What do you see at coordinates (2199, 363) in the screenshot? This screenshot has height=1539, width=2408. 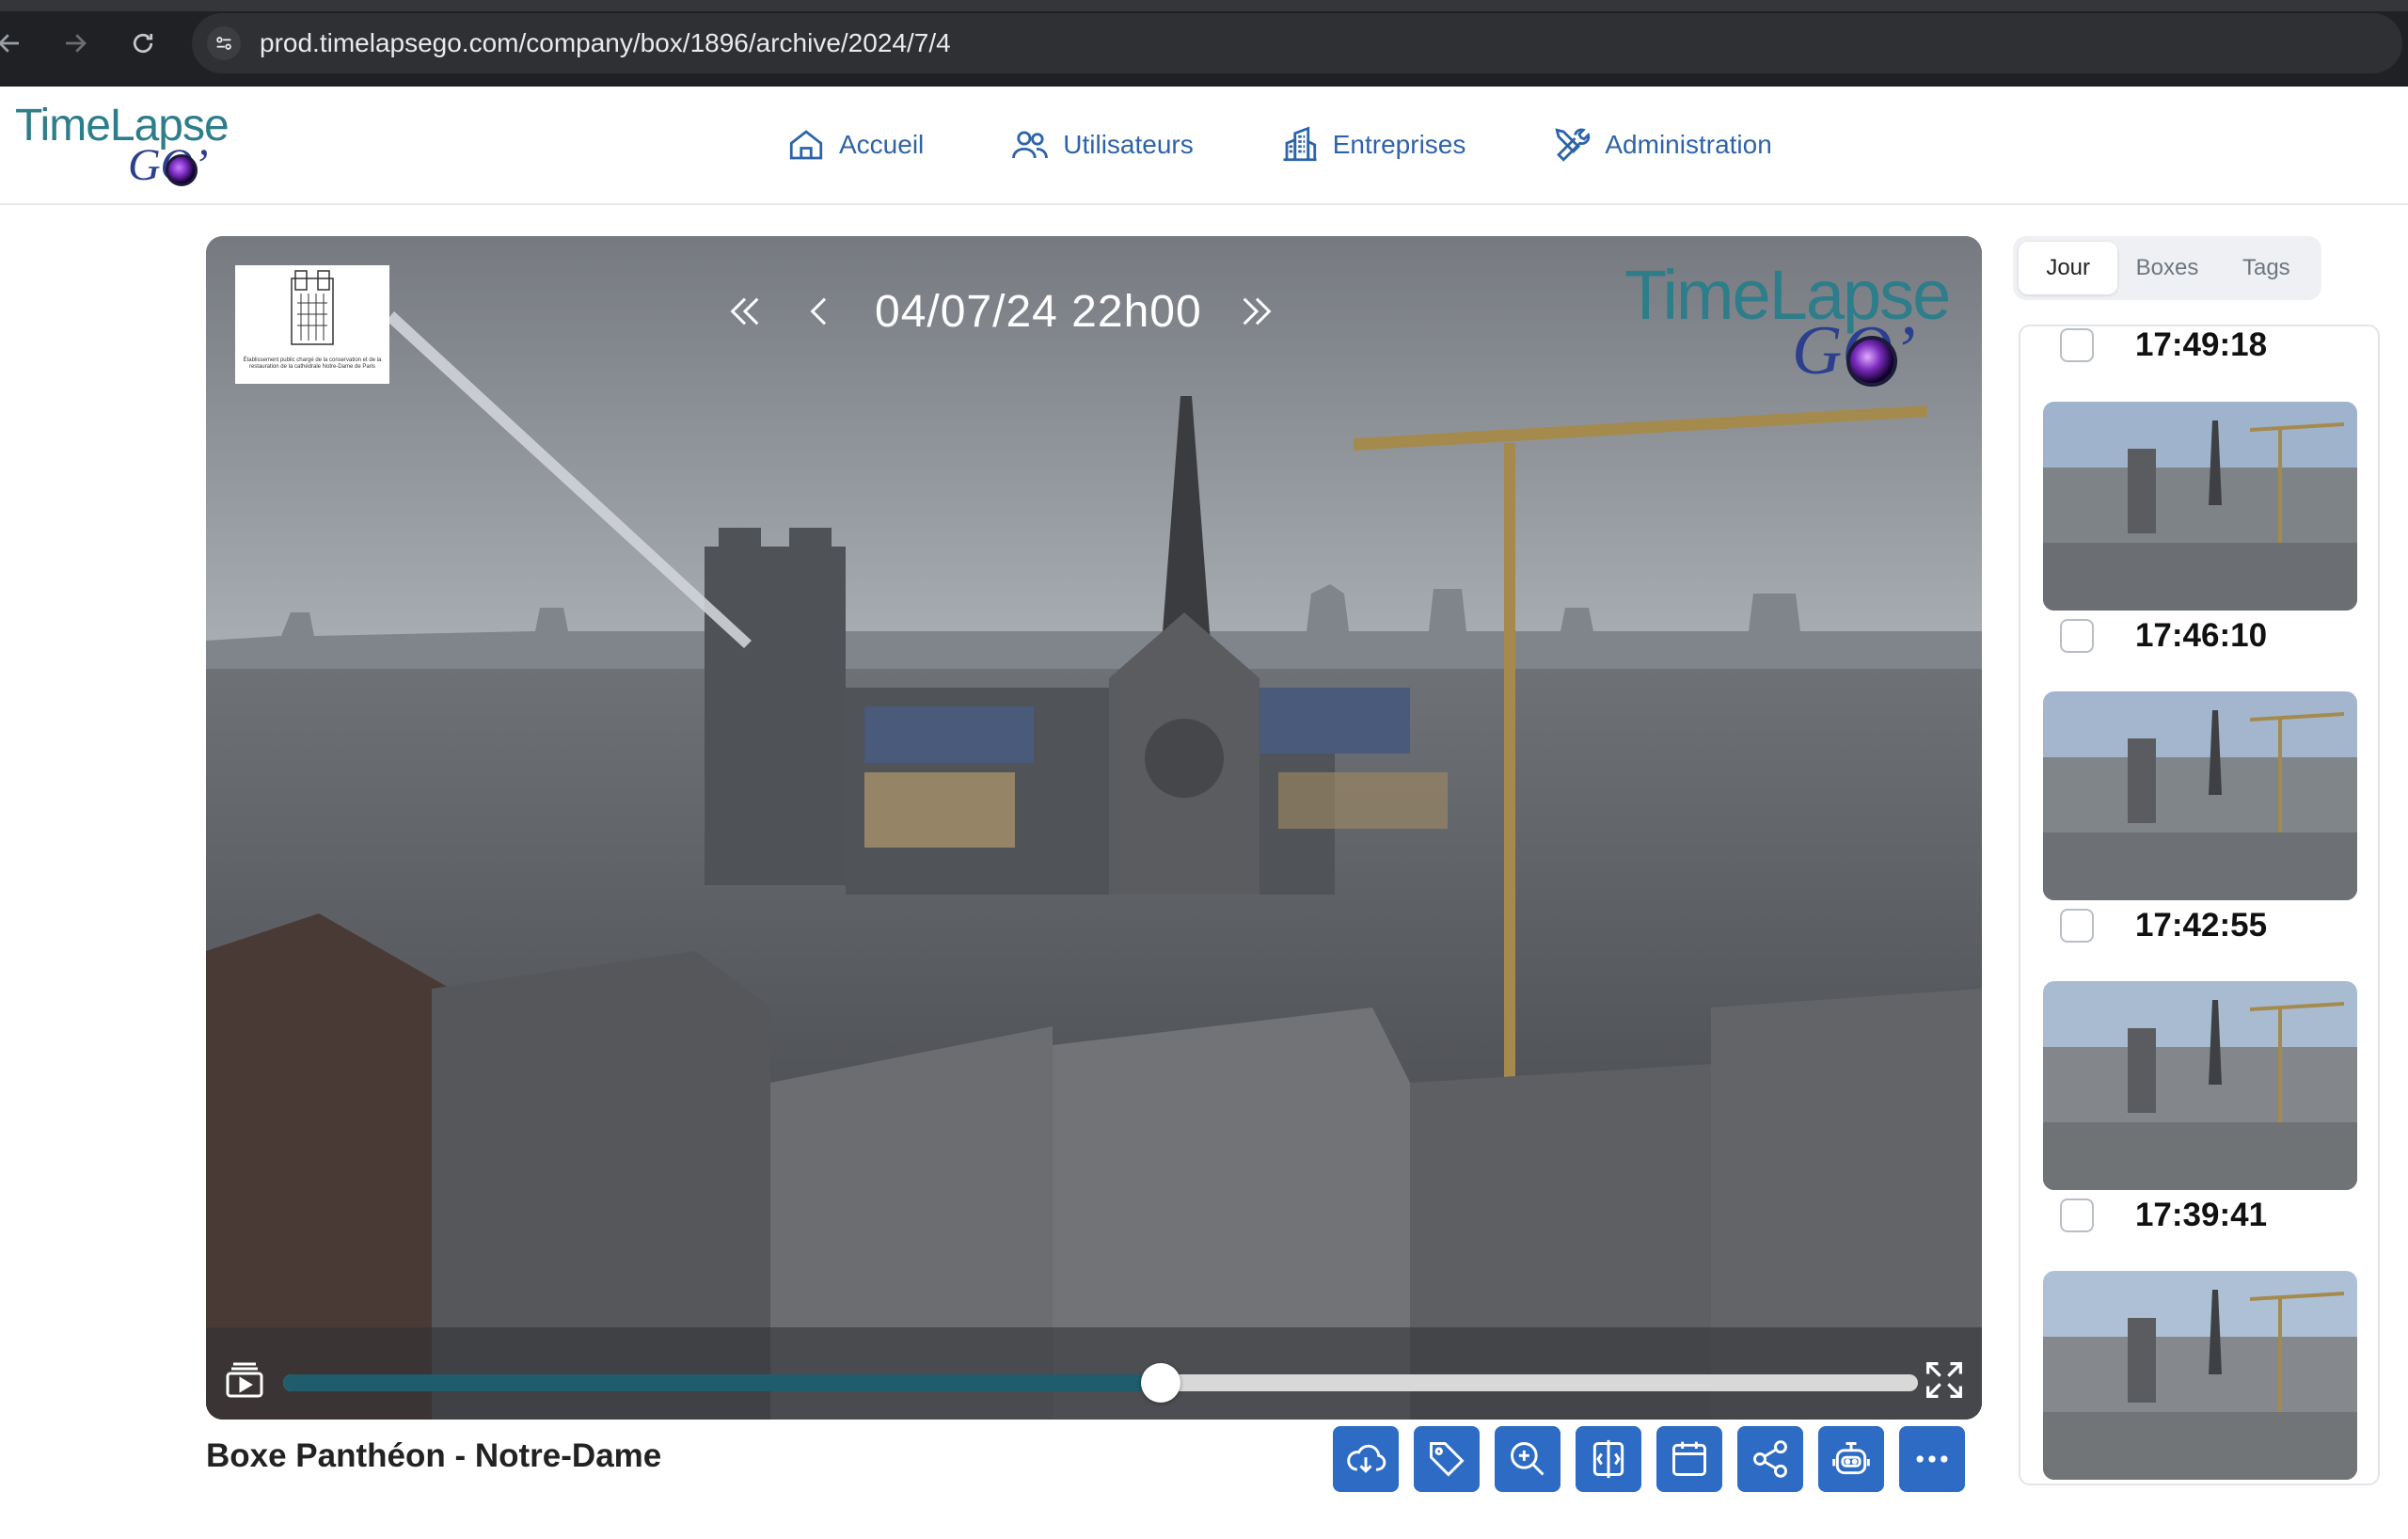 I see `list-item: 17:49:18` at bounding box center [2199, 363].